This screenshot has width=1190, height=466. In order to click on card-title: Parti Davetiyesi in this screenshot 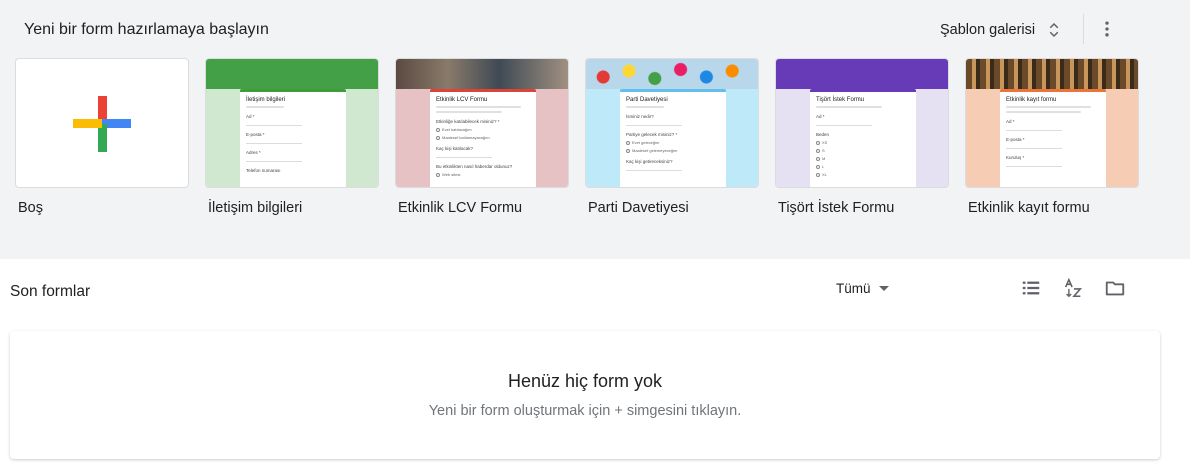, I will do `click(647, 100)`.